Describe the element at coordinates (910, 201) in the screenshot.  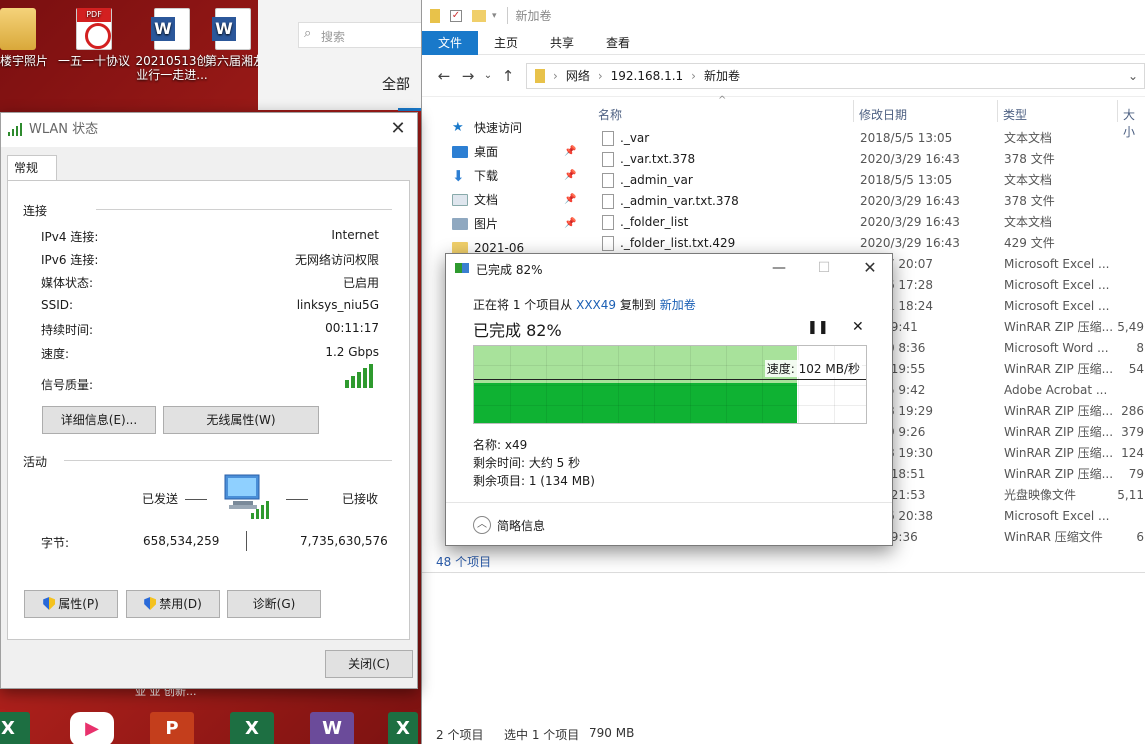
I see `file-date: 2020/3/29 16:43` at that location.